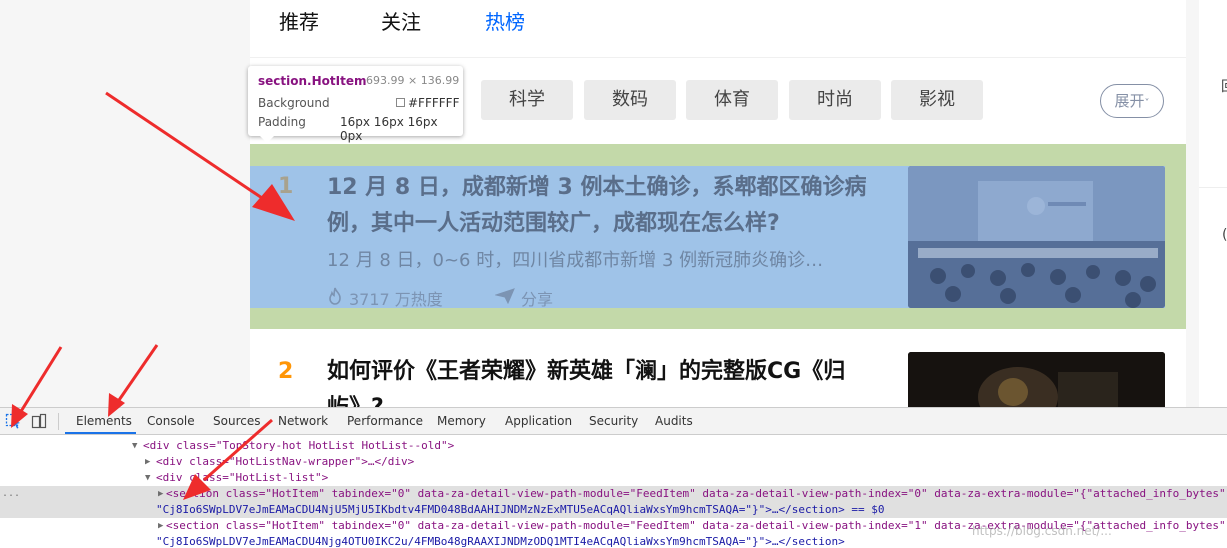 The image size is (1227, 548). What do you see at coordinates (1224, 86) in the screenshot?
I see `sidebar-glyph: 回` at bounding box center [1224, 86].